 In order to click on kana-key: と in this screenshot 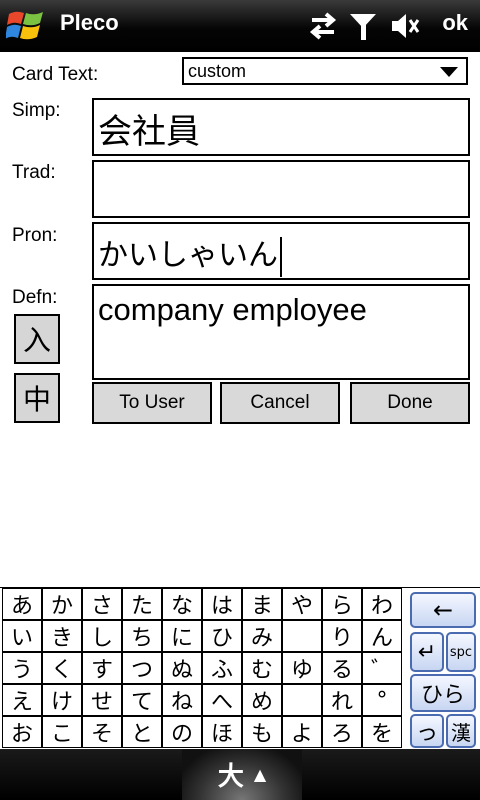, I will do `click(142, 732)`.